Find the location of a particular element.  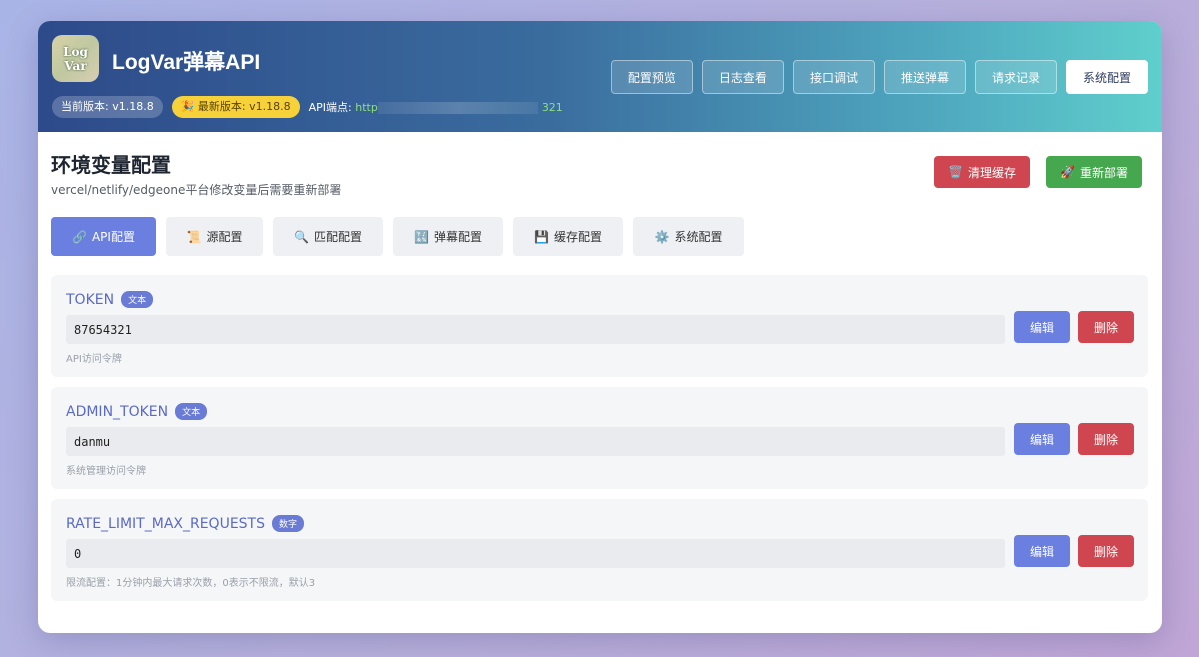

logo-line-2: Var is located at coordinates (75, 65).